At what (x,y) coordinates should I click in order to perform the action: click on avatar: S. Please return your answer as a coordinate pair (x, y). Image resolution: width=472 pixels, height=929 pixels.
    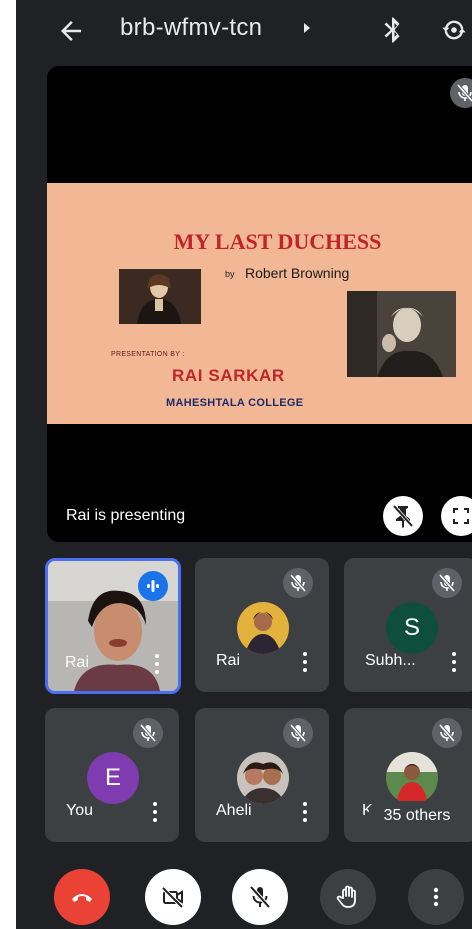
    Looking at the image, I should click on (412, 628).